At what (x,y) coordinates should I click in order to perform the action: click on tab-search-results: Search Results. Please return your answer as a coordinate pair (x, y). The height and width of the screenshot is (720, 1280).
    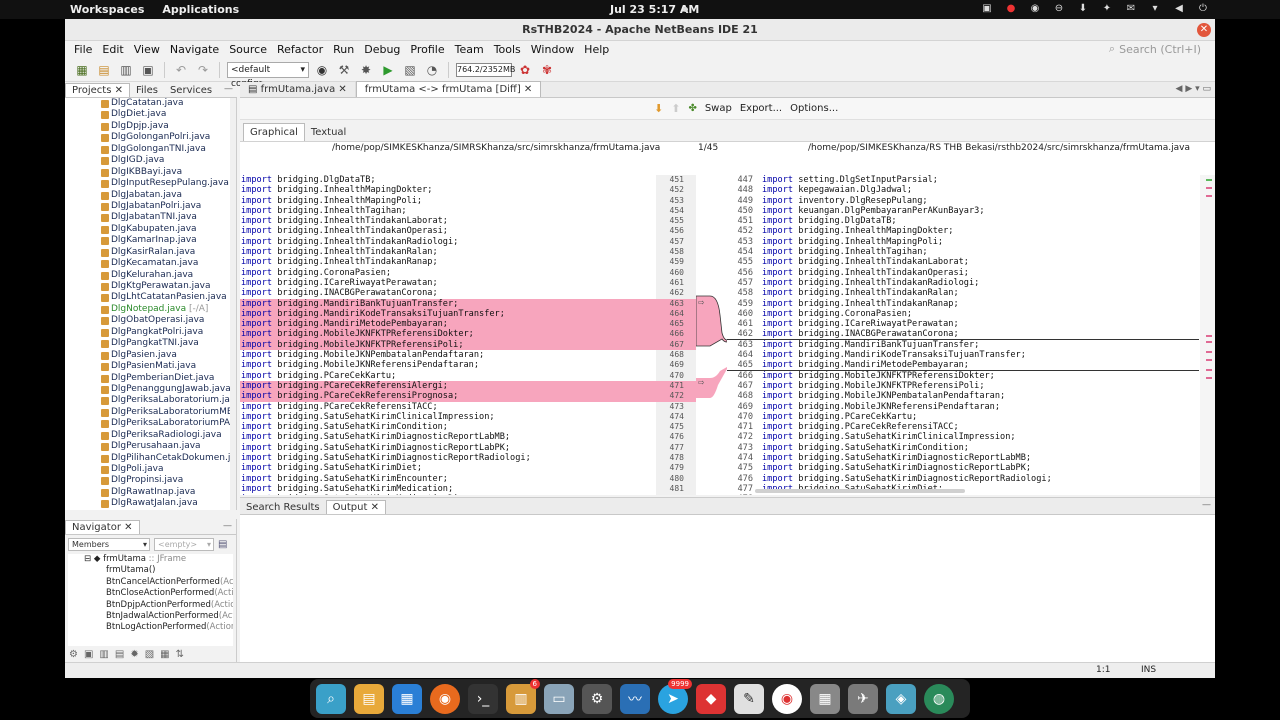
    Looking at the image, I should click on (283, 507).